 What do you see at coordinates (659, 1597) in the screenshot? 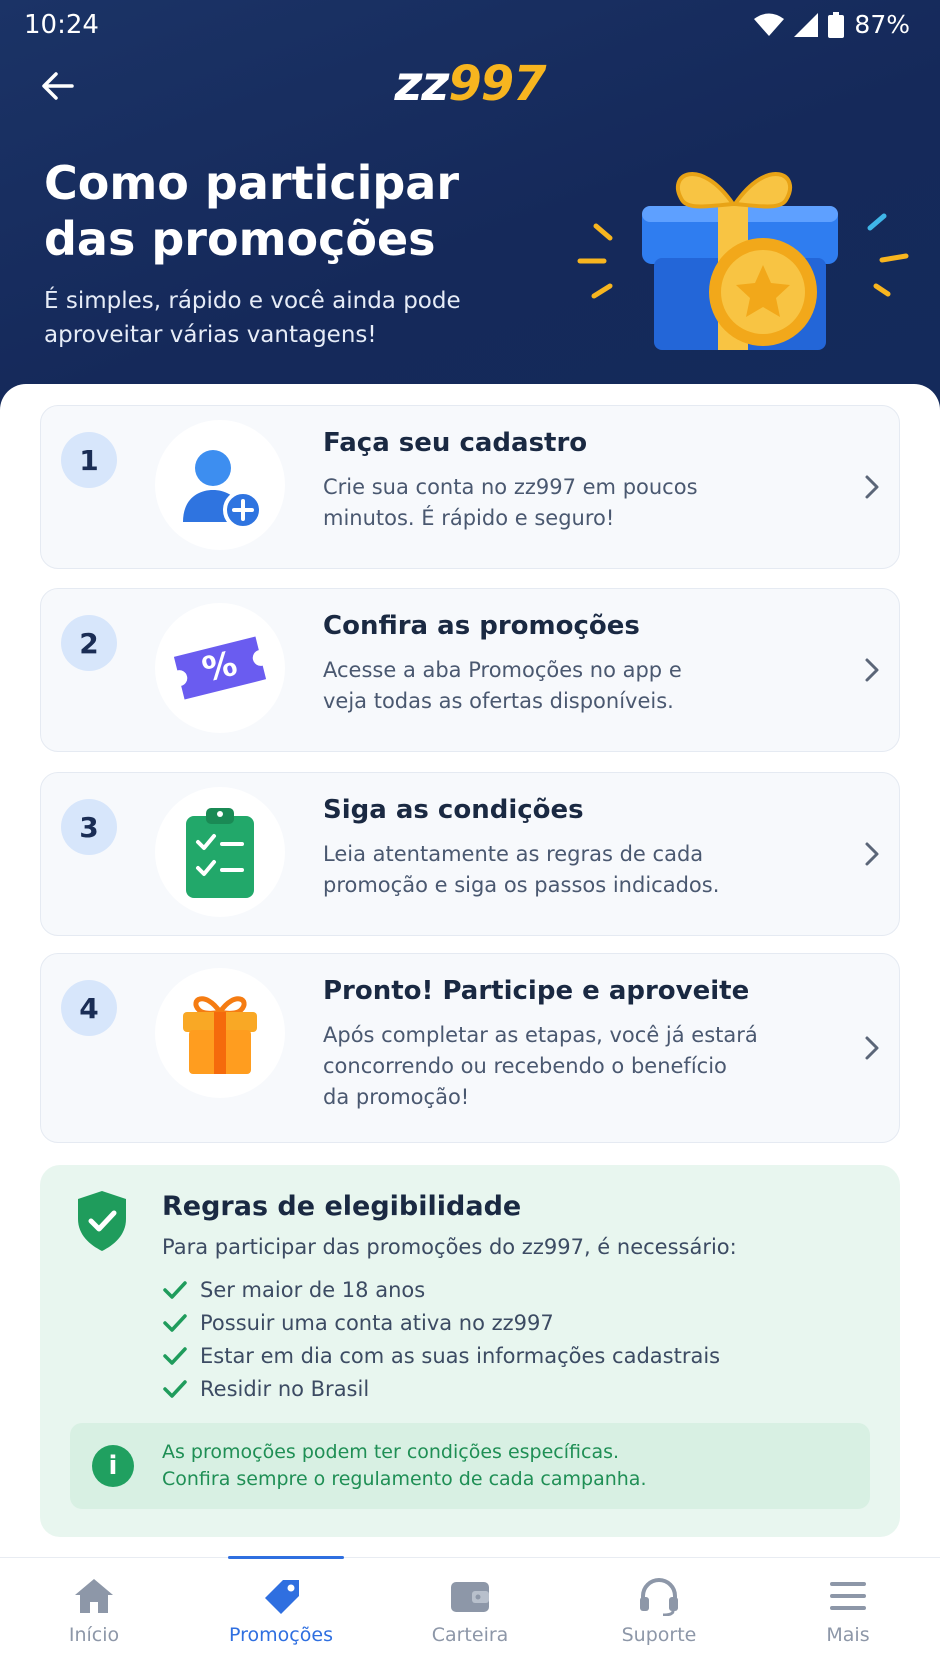
I see `headset-icon` at bounding box center [659, 1597].